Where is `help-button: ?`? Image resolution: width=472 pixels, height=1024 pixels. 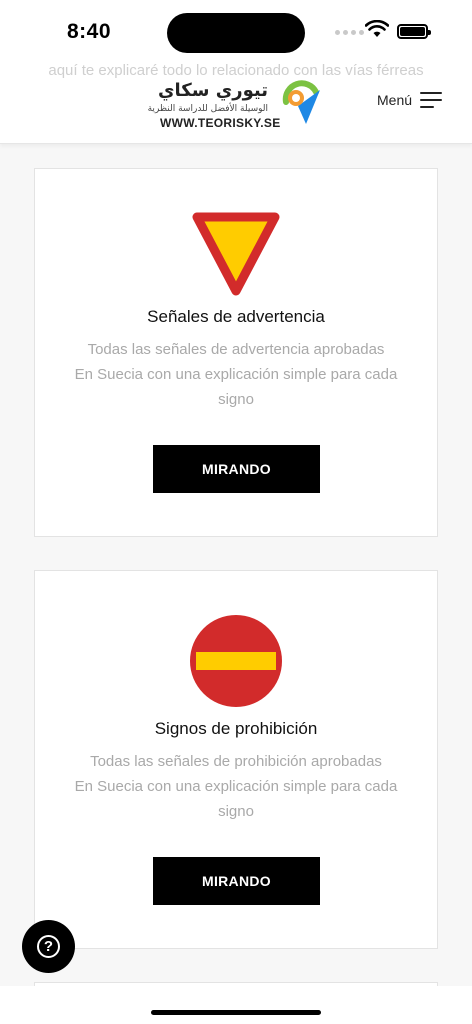 help-button: ? is located at coordinates (48, 946).